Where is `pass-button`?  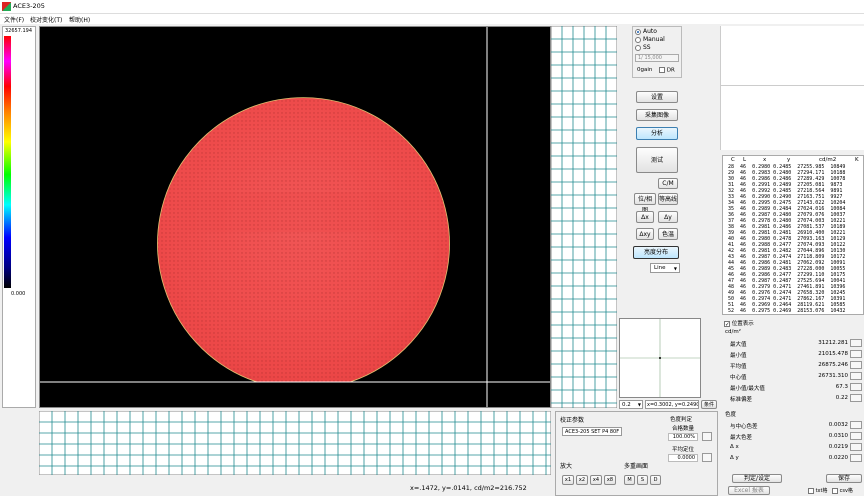
pass-button is located at coordinates (707, 436).